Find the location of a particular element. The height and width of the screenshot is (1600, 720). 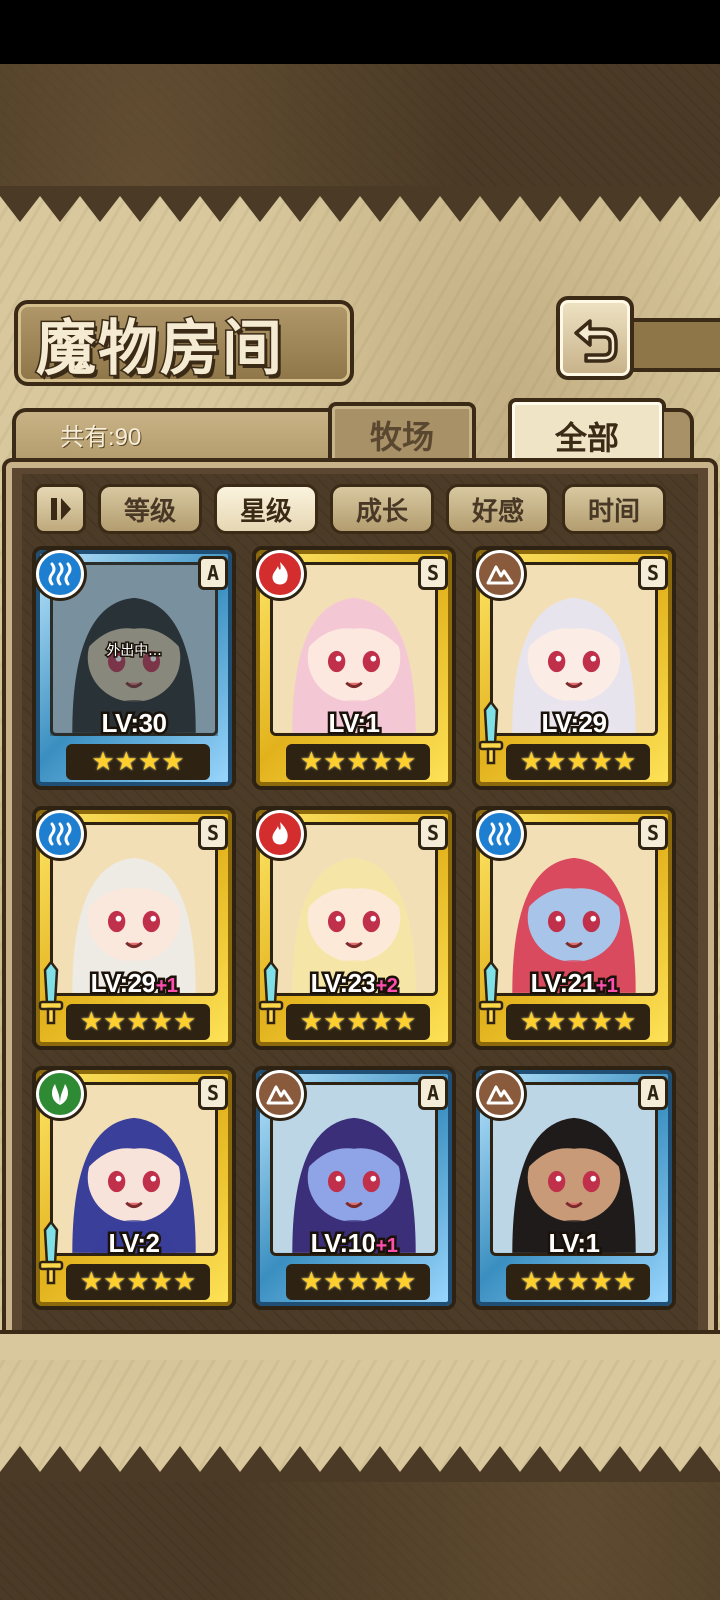

monster-card: S LV:2 ★★★★★ is located at coordinates (134, 1188).